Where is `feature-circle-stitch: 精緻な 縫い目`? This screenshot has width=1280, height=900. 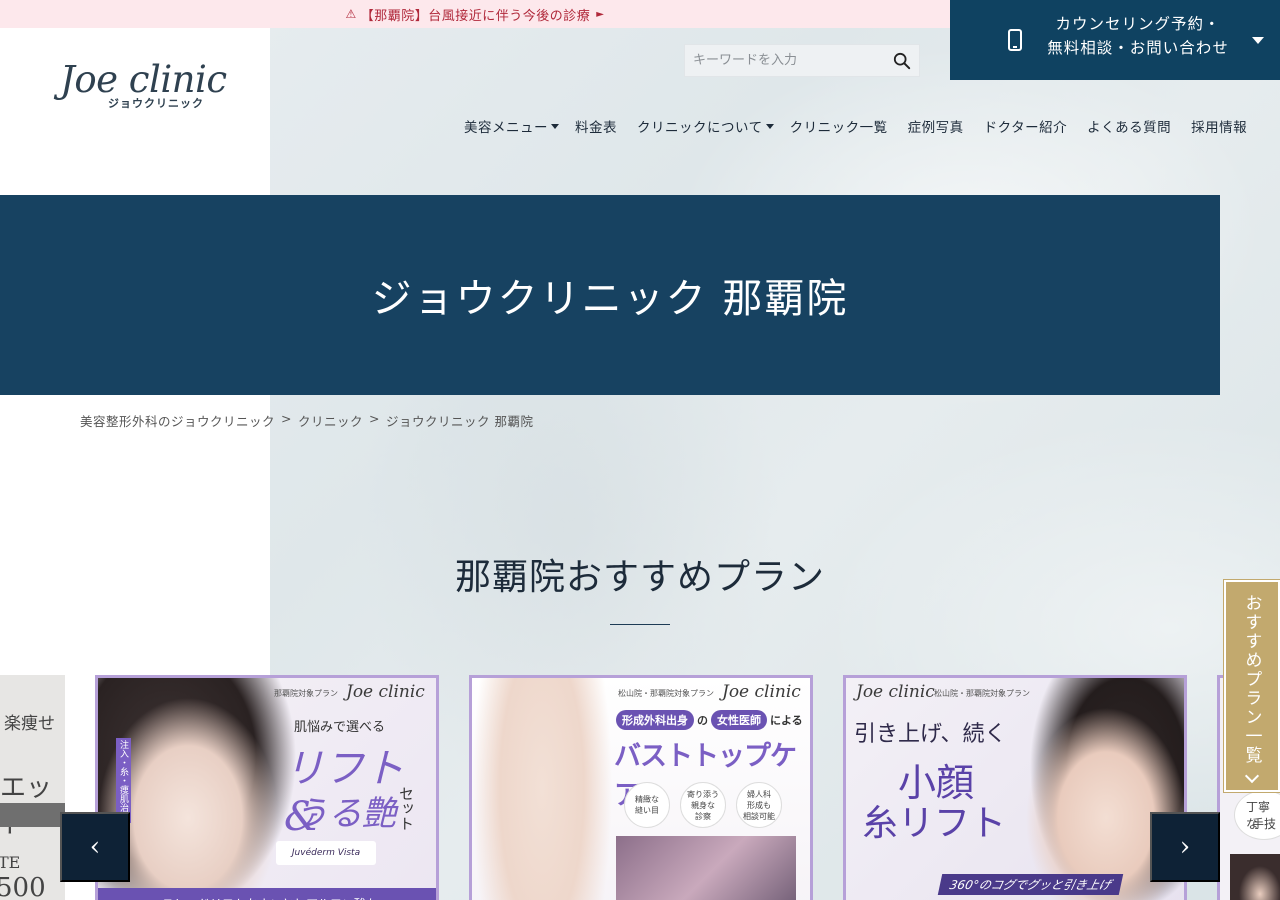
feature-circle-stitch: 精緻な 縫い目 is located at coordinates (647, 805).